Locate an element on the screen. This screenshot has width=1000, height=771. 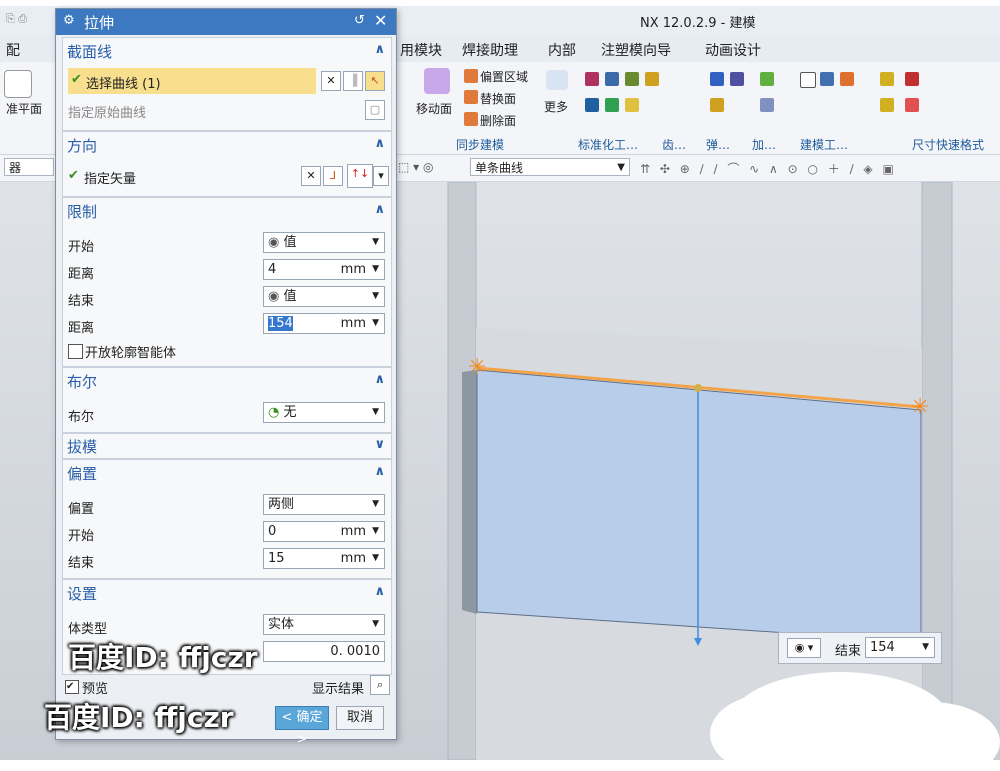
select-curve-row: ✔ 选择曲线 (1) is located at coordinates (192, 81).